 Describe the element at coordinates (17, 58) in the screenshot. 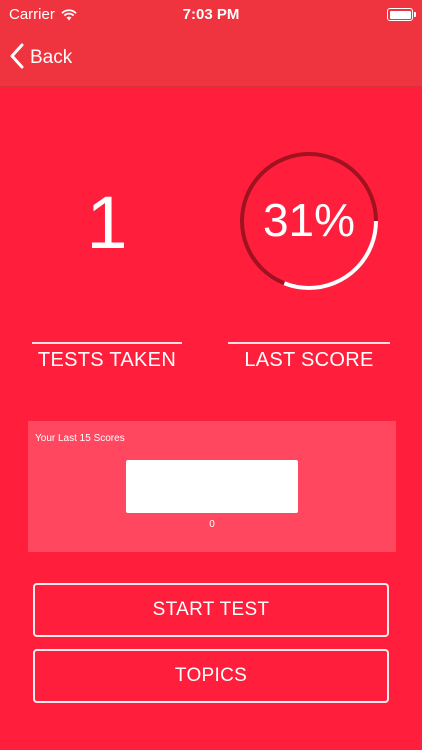

I see `chevron-left-icon` at that location.